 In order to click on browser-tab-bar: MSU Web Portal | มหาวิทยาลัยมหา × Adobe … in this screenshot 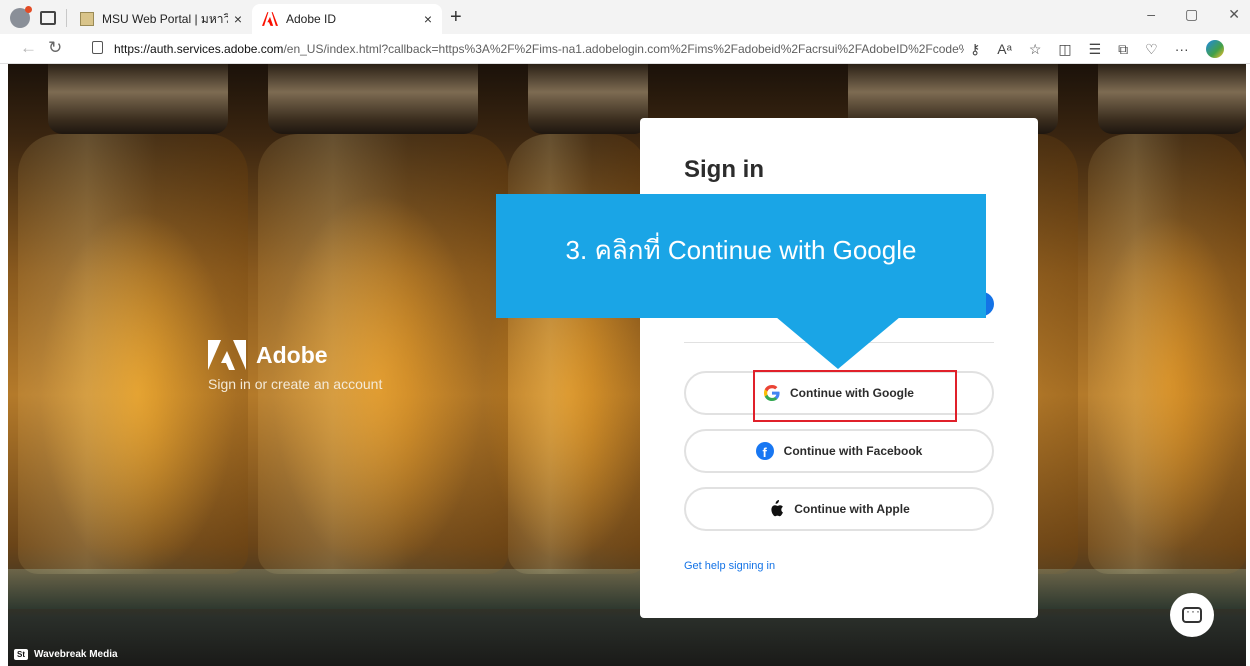, I will do `click(625, 17)`.